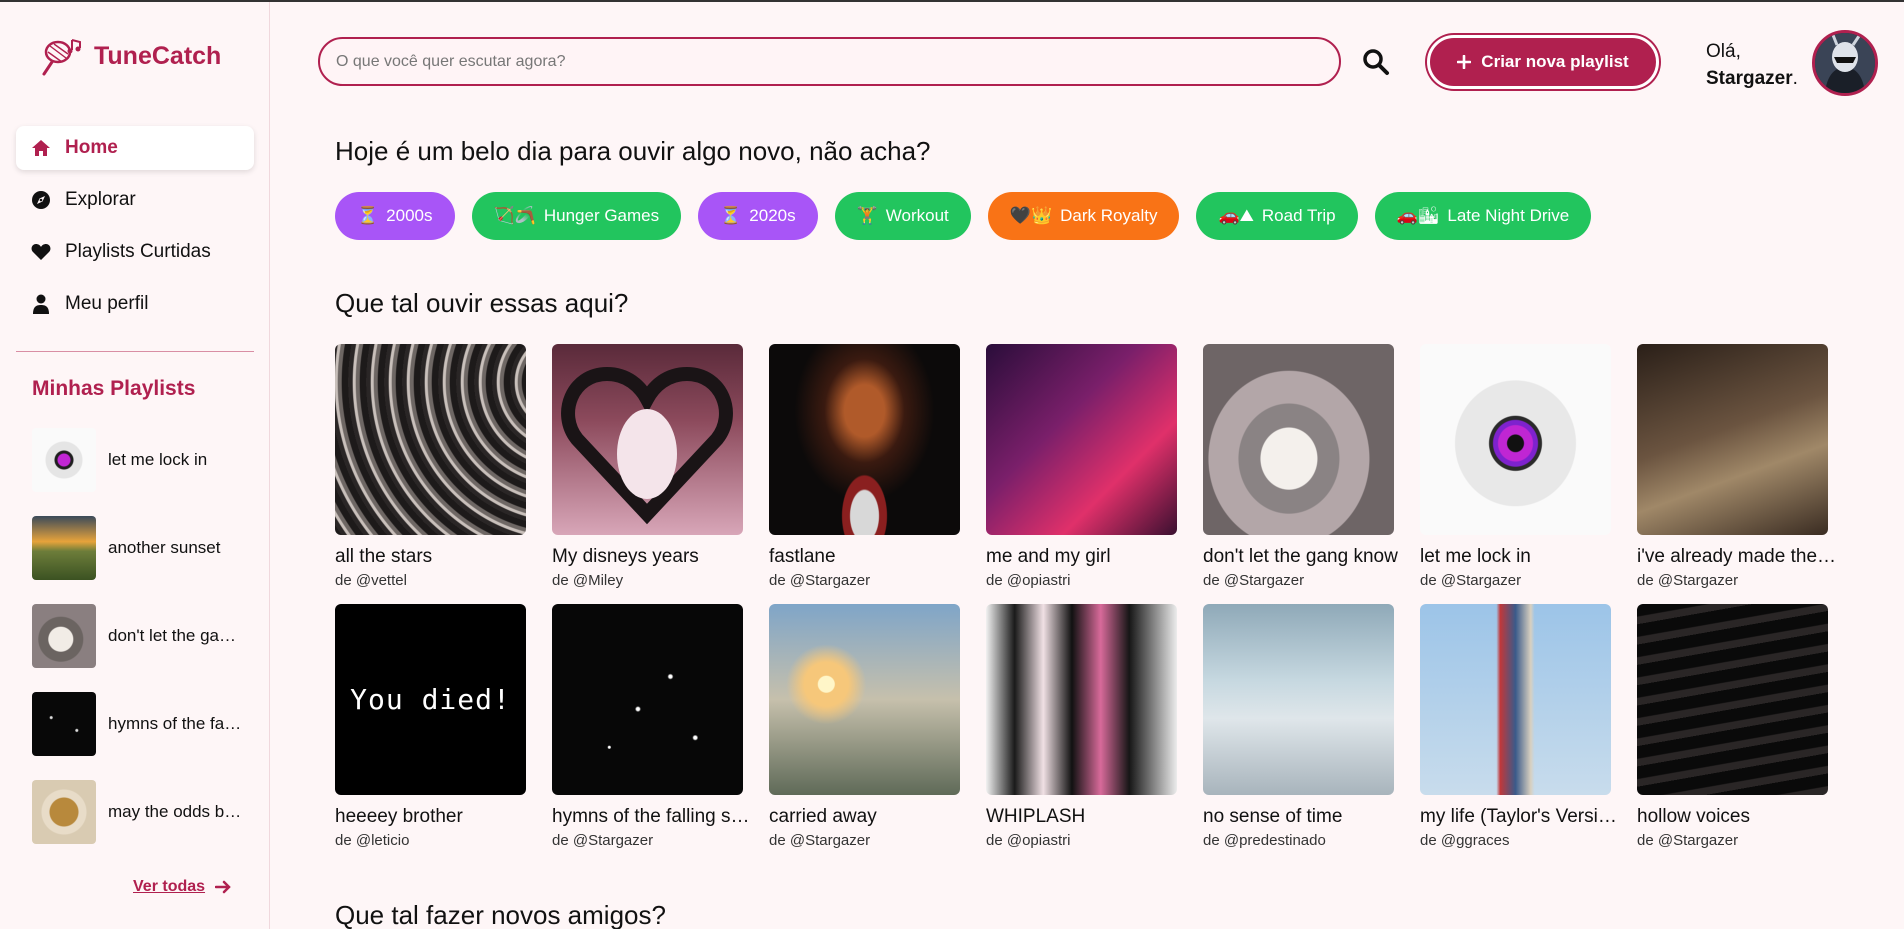  I want to click on create-playlist-label: Criar nova playlist, so click(1555, 61).